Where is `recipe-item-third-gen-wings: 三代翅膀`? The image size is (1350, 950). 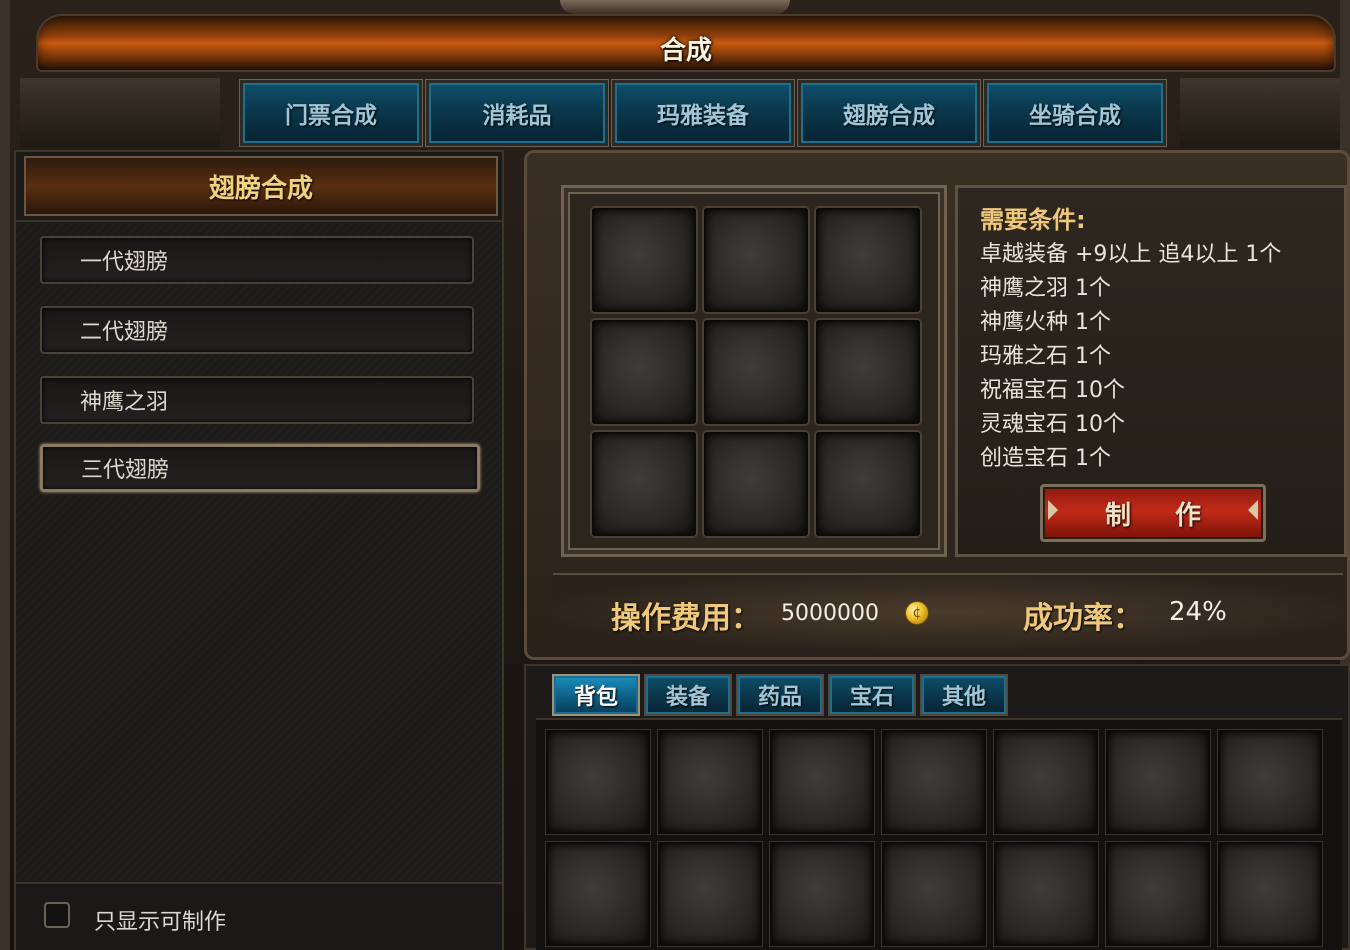
recipe-item-third-gen-wings: 三代翅膀 is located at coordinates (260, 468).